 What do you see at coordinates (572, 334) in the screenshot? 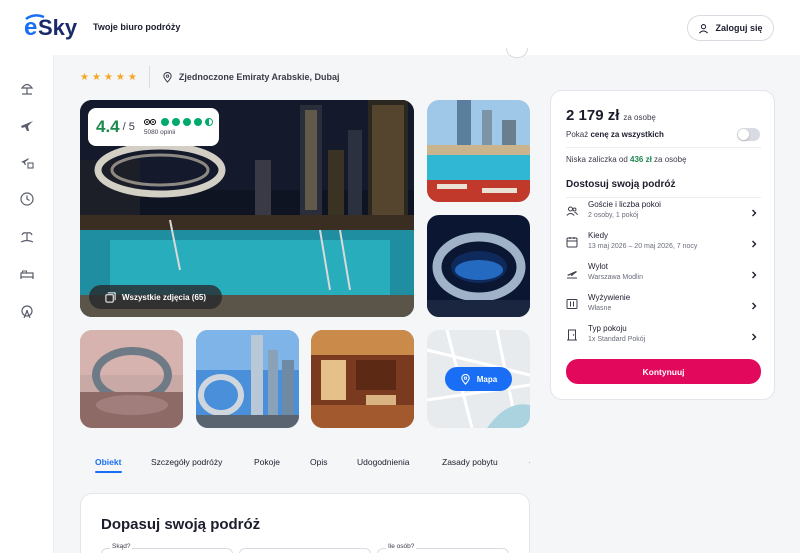
I see `door-icon` at bounding box center [572, 334].